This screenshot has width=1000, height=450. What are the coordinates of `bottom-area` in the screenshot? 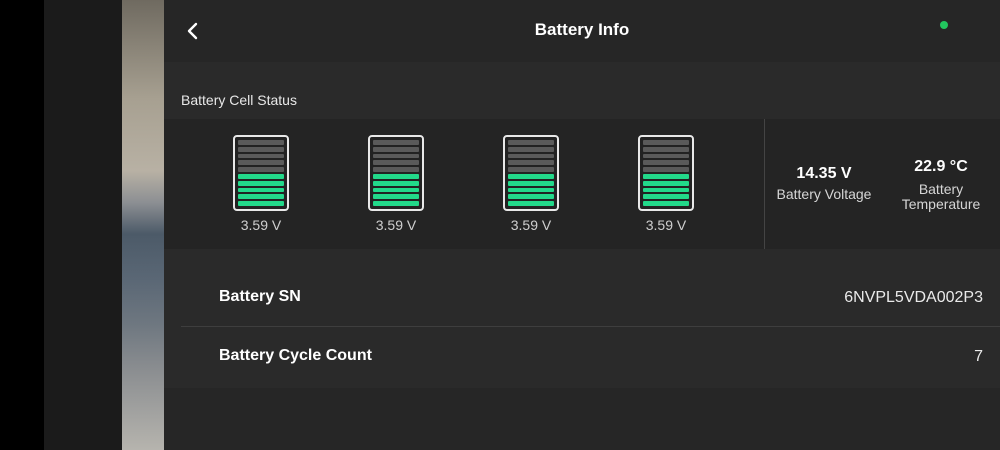 It's located at (582, 419).